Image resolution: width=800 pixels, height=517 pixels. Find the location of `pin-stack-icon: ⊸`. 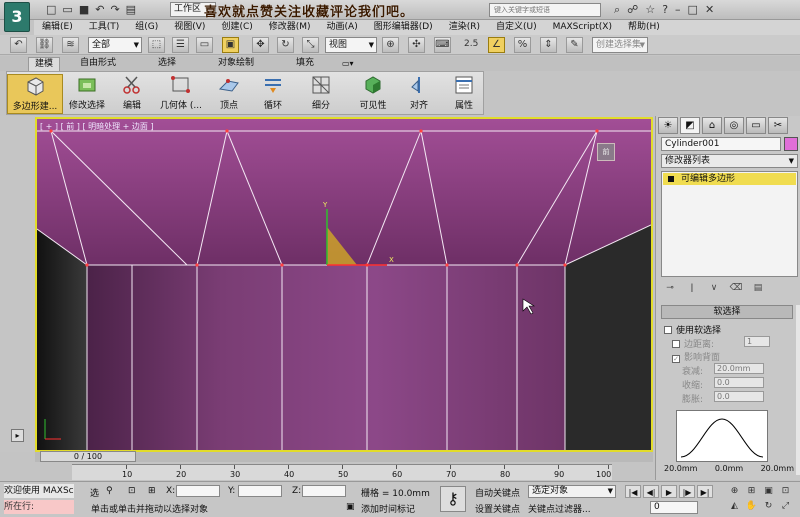

pin-stack-icon: ⊸ is located at coordinates (670, 288).